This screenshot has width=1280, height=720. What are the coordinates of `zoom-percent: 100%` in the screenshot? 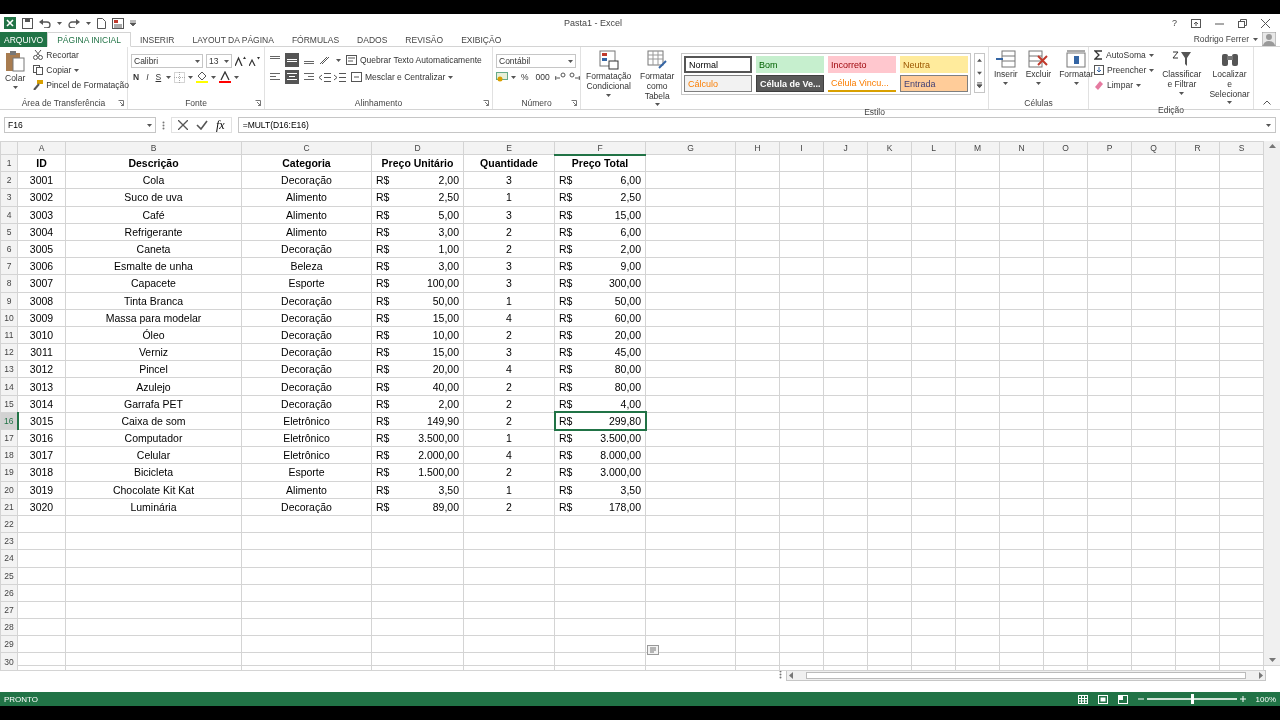 It's located at (1265, 699).